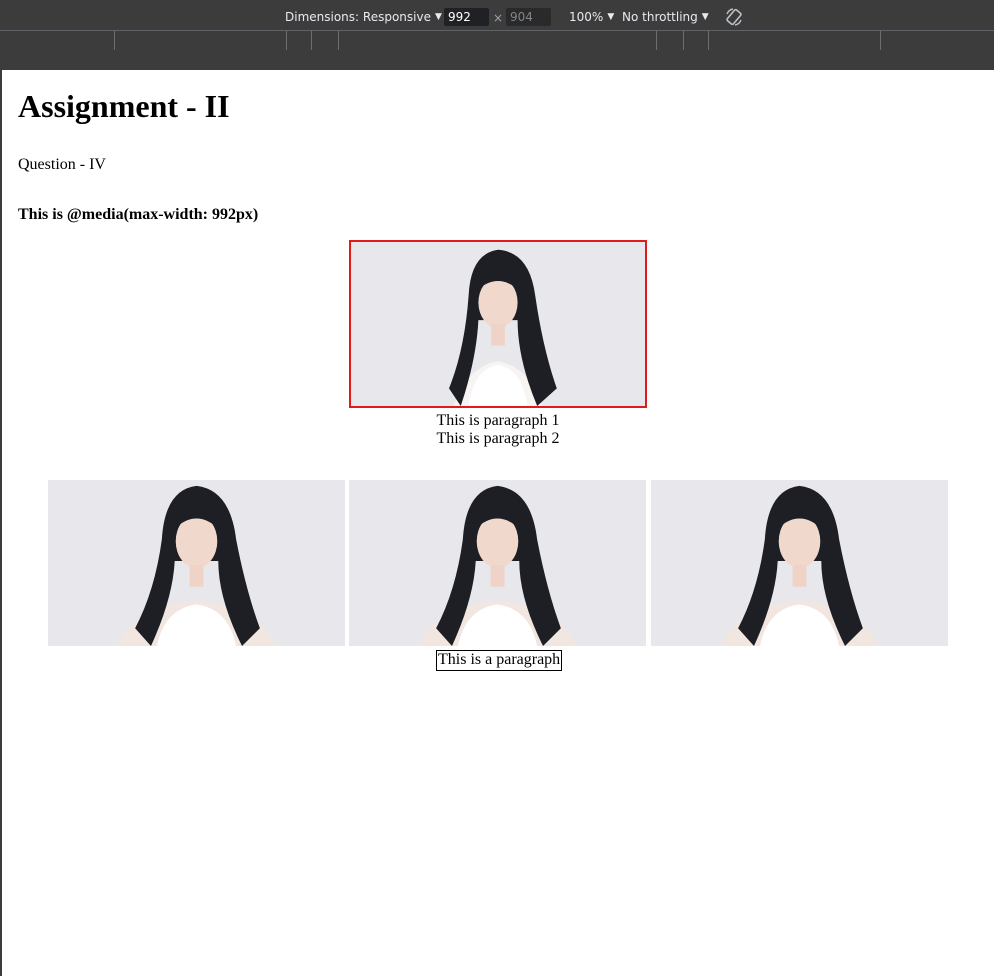 The height and width of the screenshot is (976, 994). What do you see at coordinates (660, 17) in the screenshot?
I see `throttling-label: No throttling` at bounding box center [660, 17].